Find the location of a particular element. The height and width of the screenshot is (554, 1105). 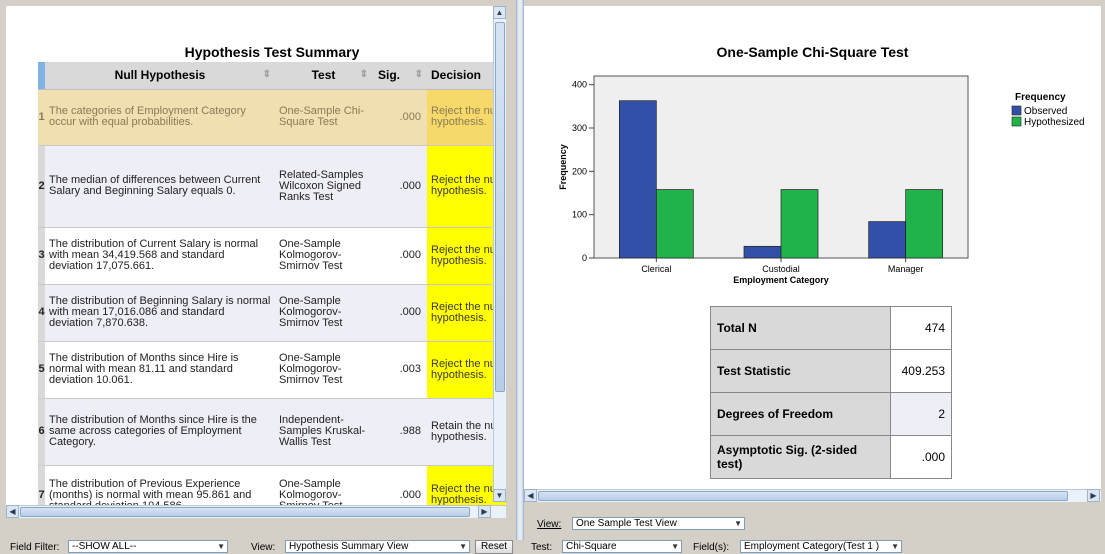

view-select: One Sample Test View ▼ is located at coordinates (658, 523).